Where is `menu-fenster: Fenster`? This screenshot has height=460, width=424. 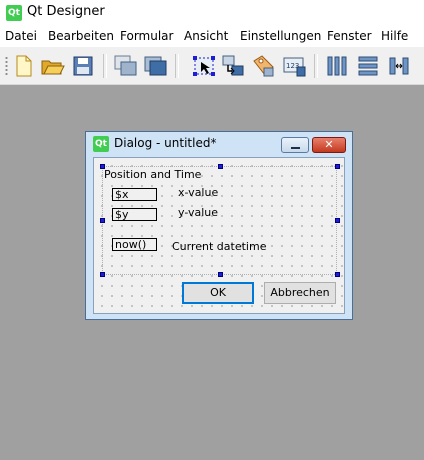 menu-fenster: Fenster is located at coordinates (349, 36).